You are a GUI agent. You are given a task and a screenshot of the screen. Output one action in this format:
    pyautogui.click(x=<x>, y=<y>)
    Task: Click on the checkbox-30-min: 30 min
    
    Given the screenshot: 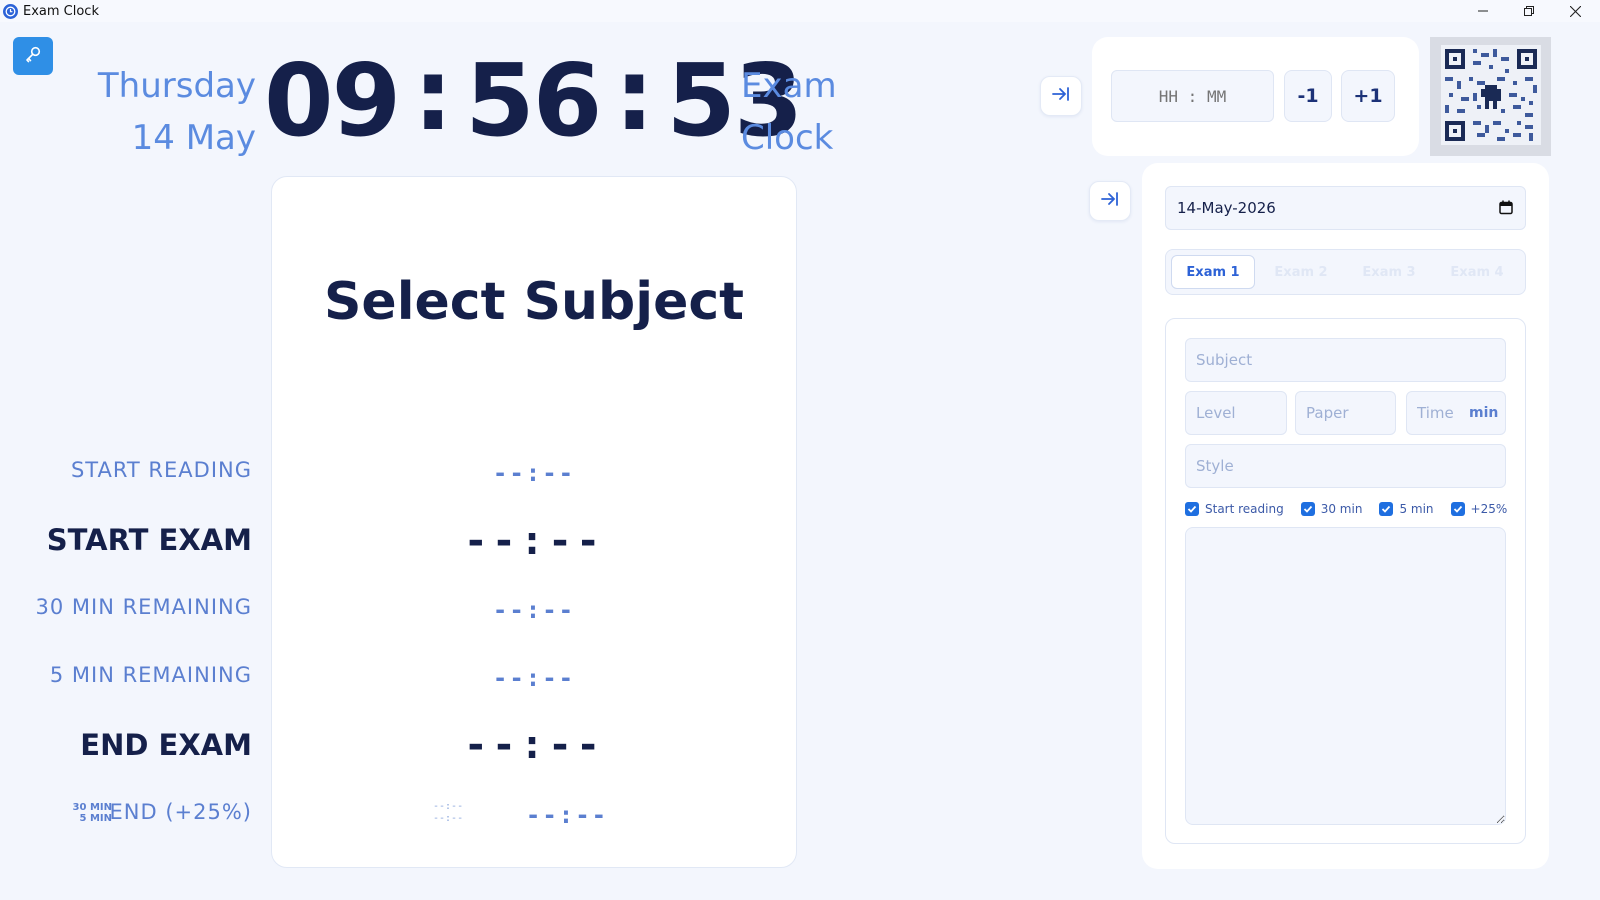 What is the action you would take?
    pyautogui.click(x=1331, y=509)
    